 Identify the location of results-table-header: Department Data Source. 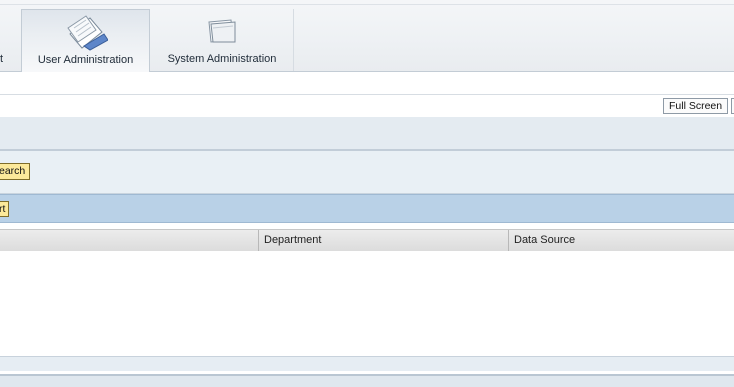
(367, 240).